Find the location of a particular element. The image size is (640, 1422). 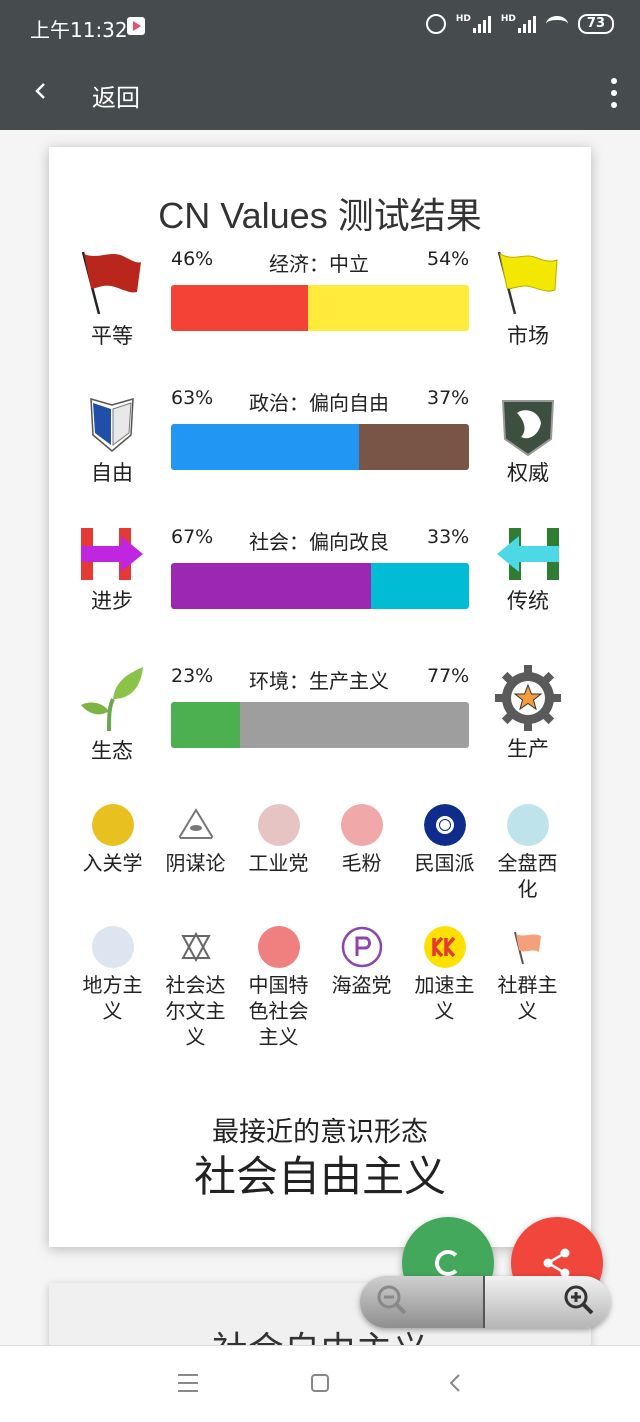

ruguan-badge-icon is located at coordinates (112, 825).